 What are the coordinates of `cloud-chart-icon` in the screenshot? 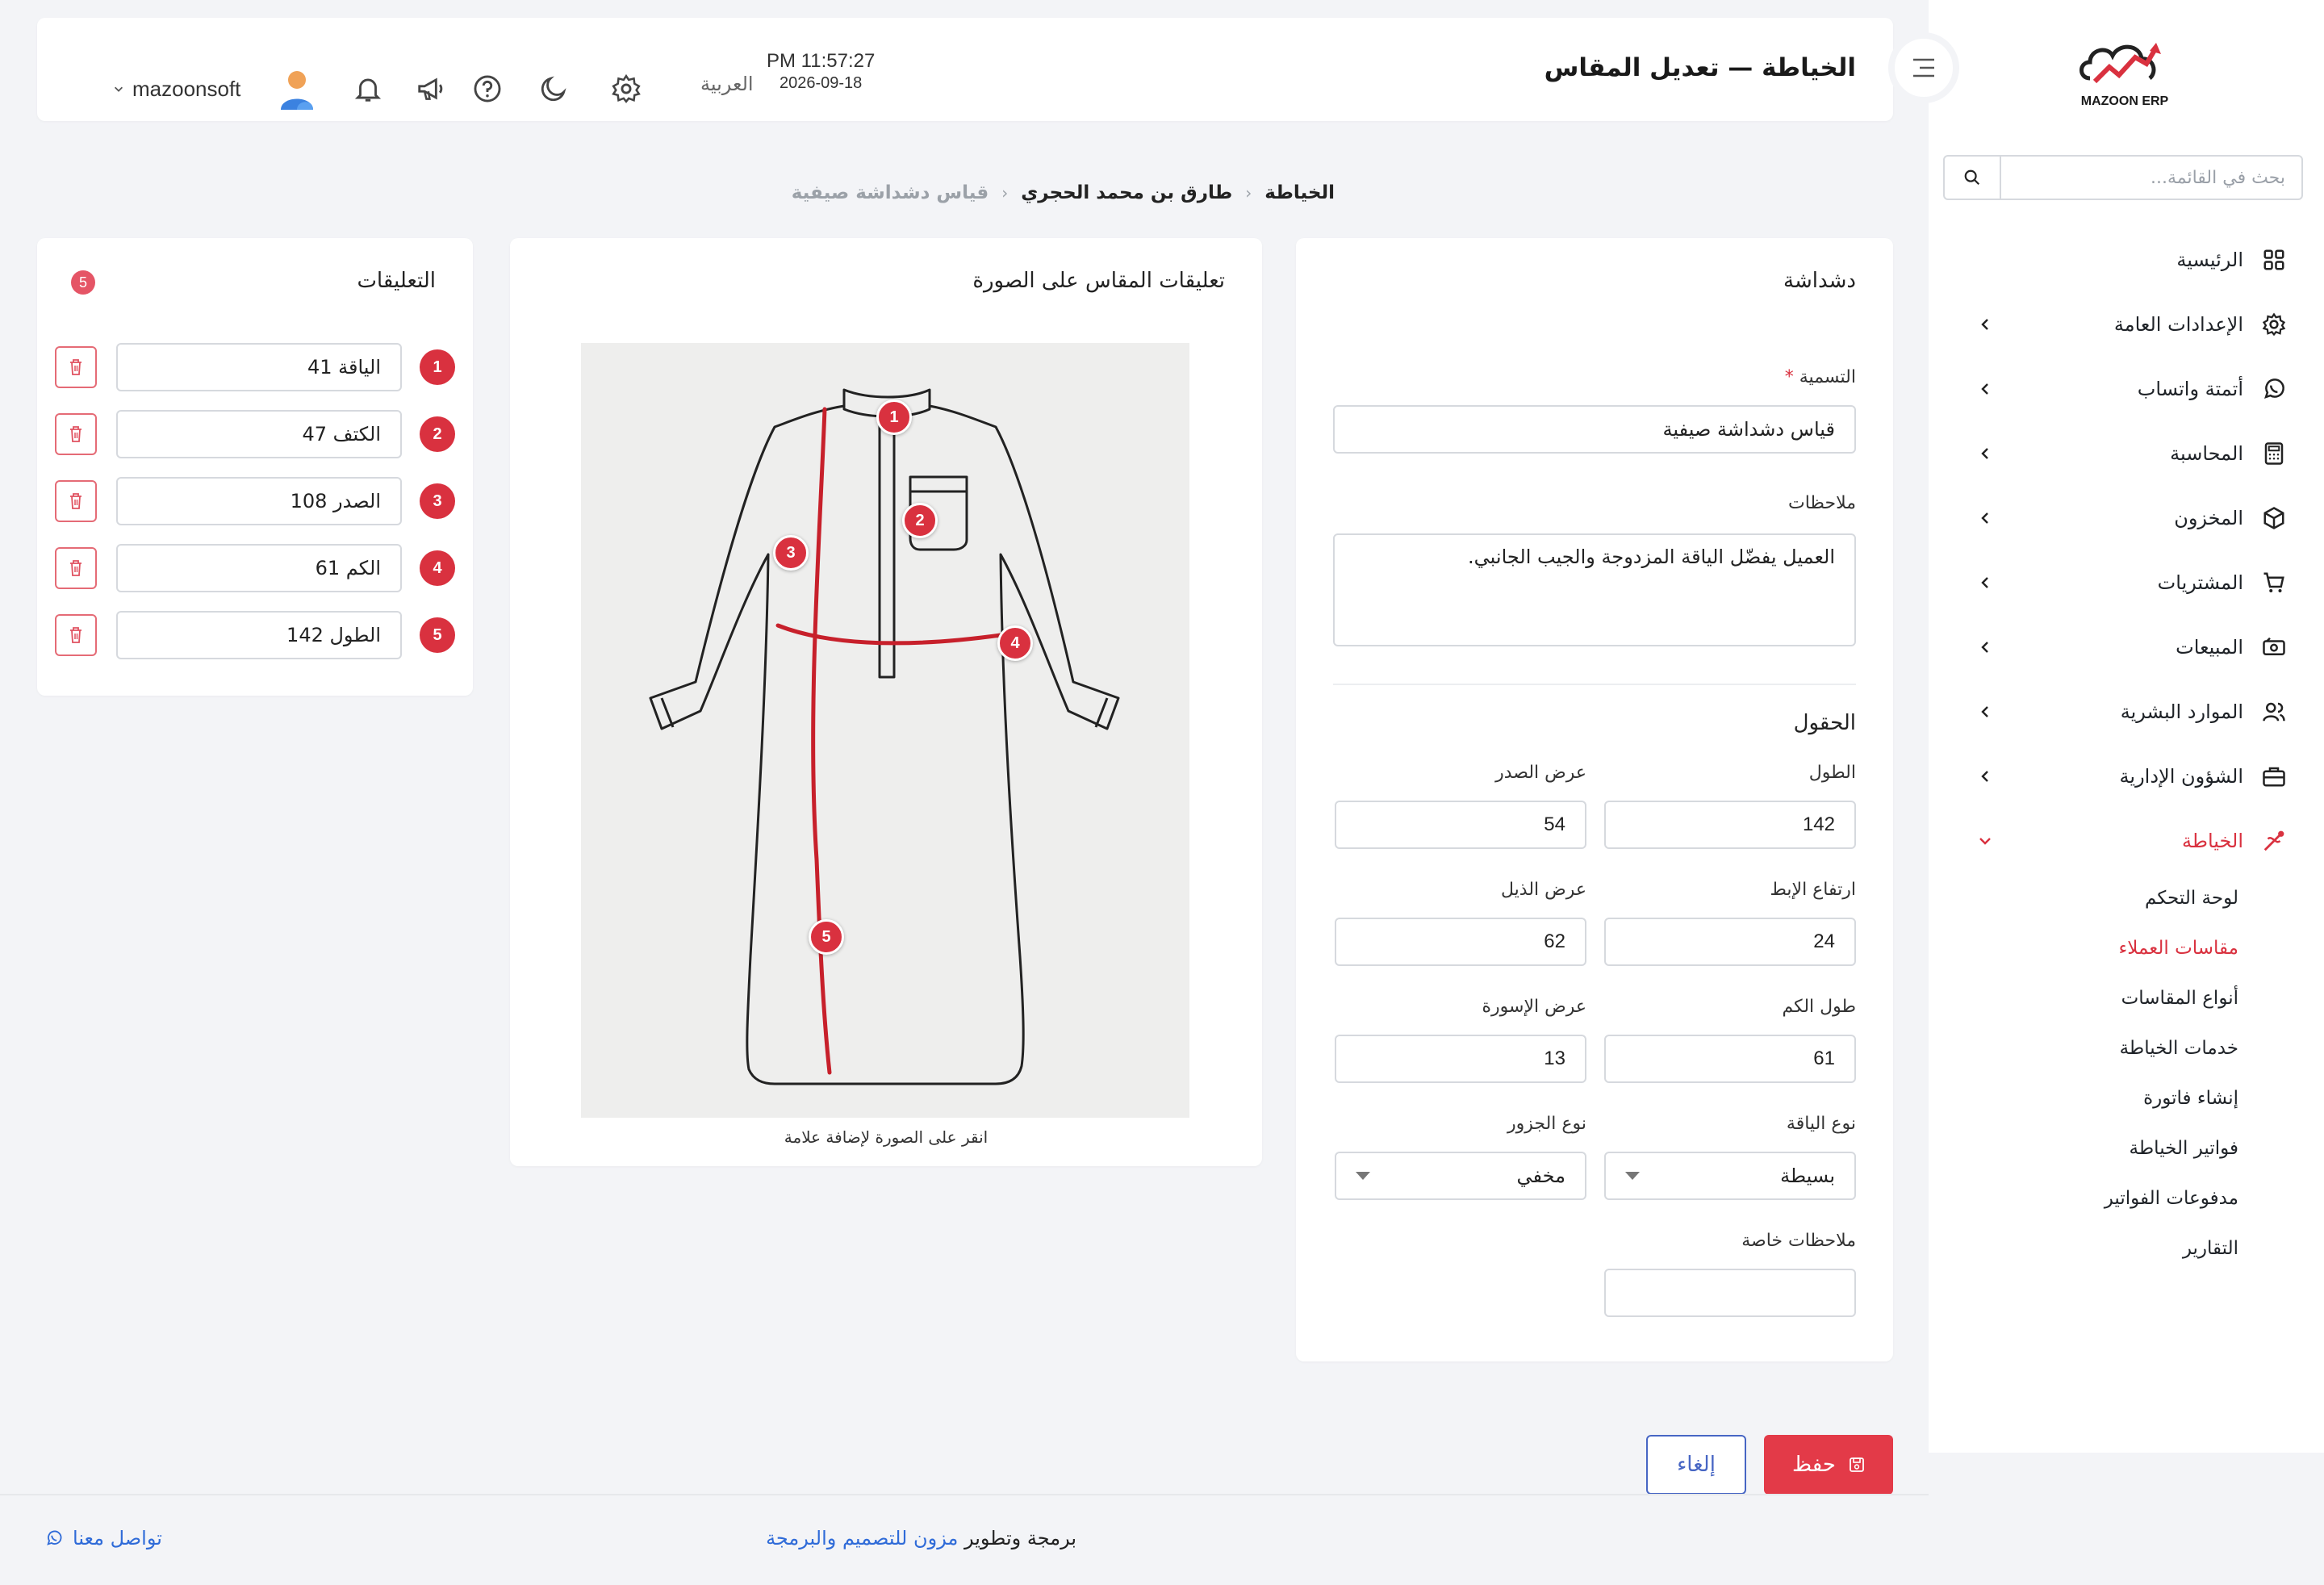 It's located at (2120, 63).